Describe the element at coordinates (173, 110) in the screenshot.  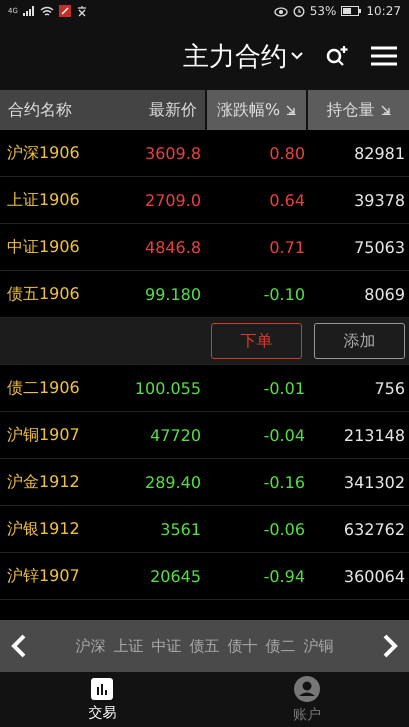
I see `column-header: 最新价` at that location.